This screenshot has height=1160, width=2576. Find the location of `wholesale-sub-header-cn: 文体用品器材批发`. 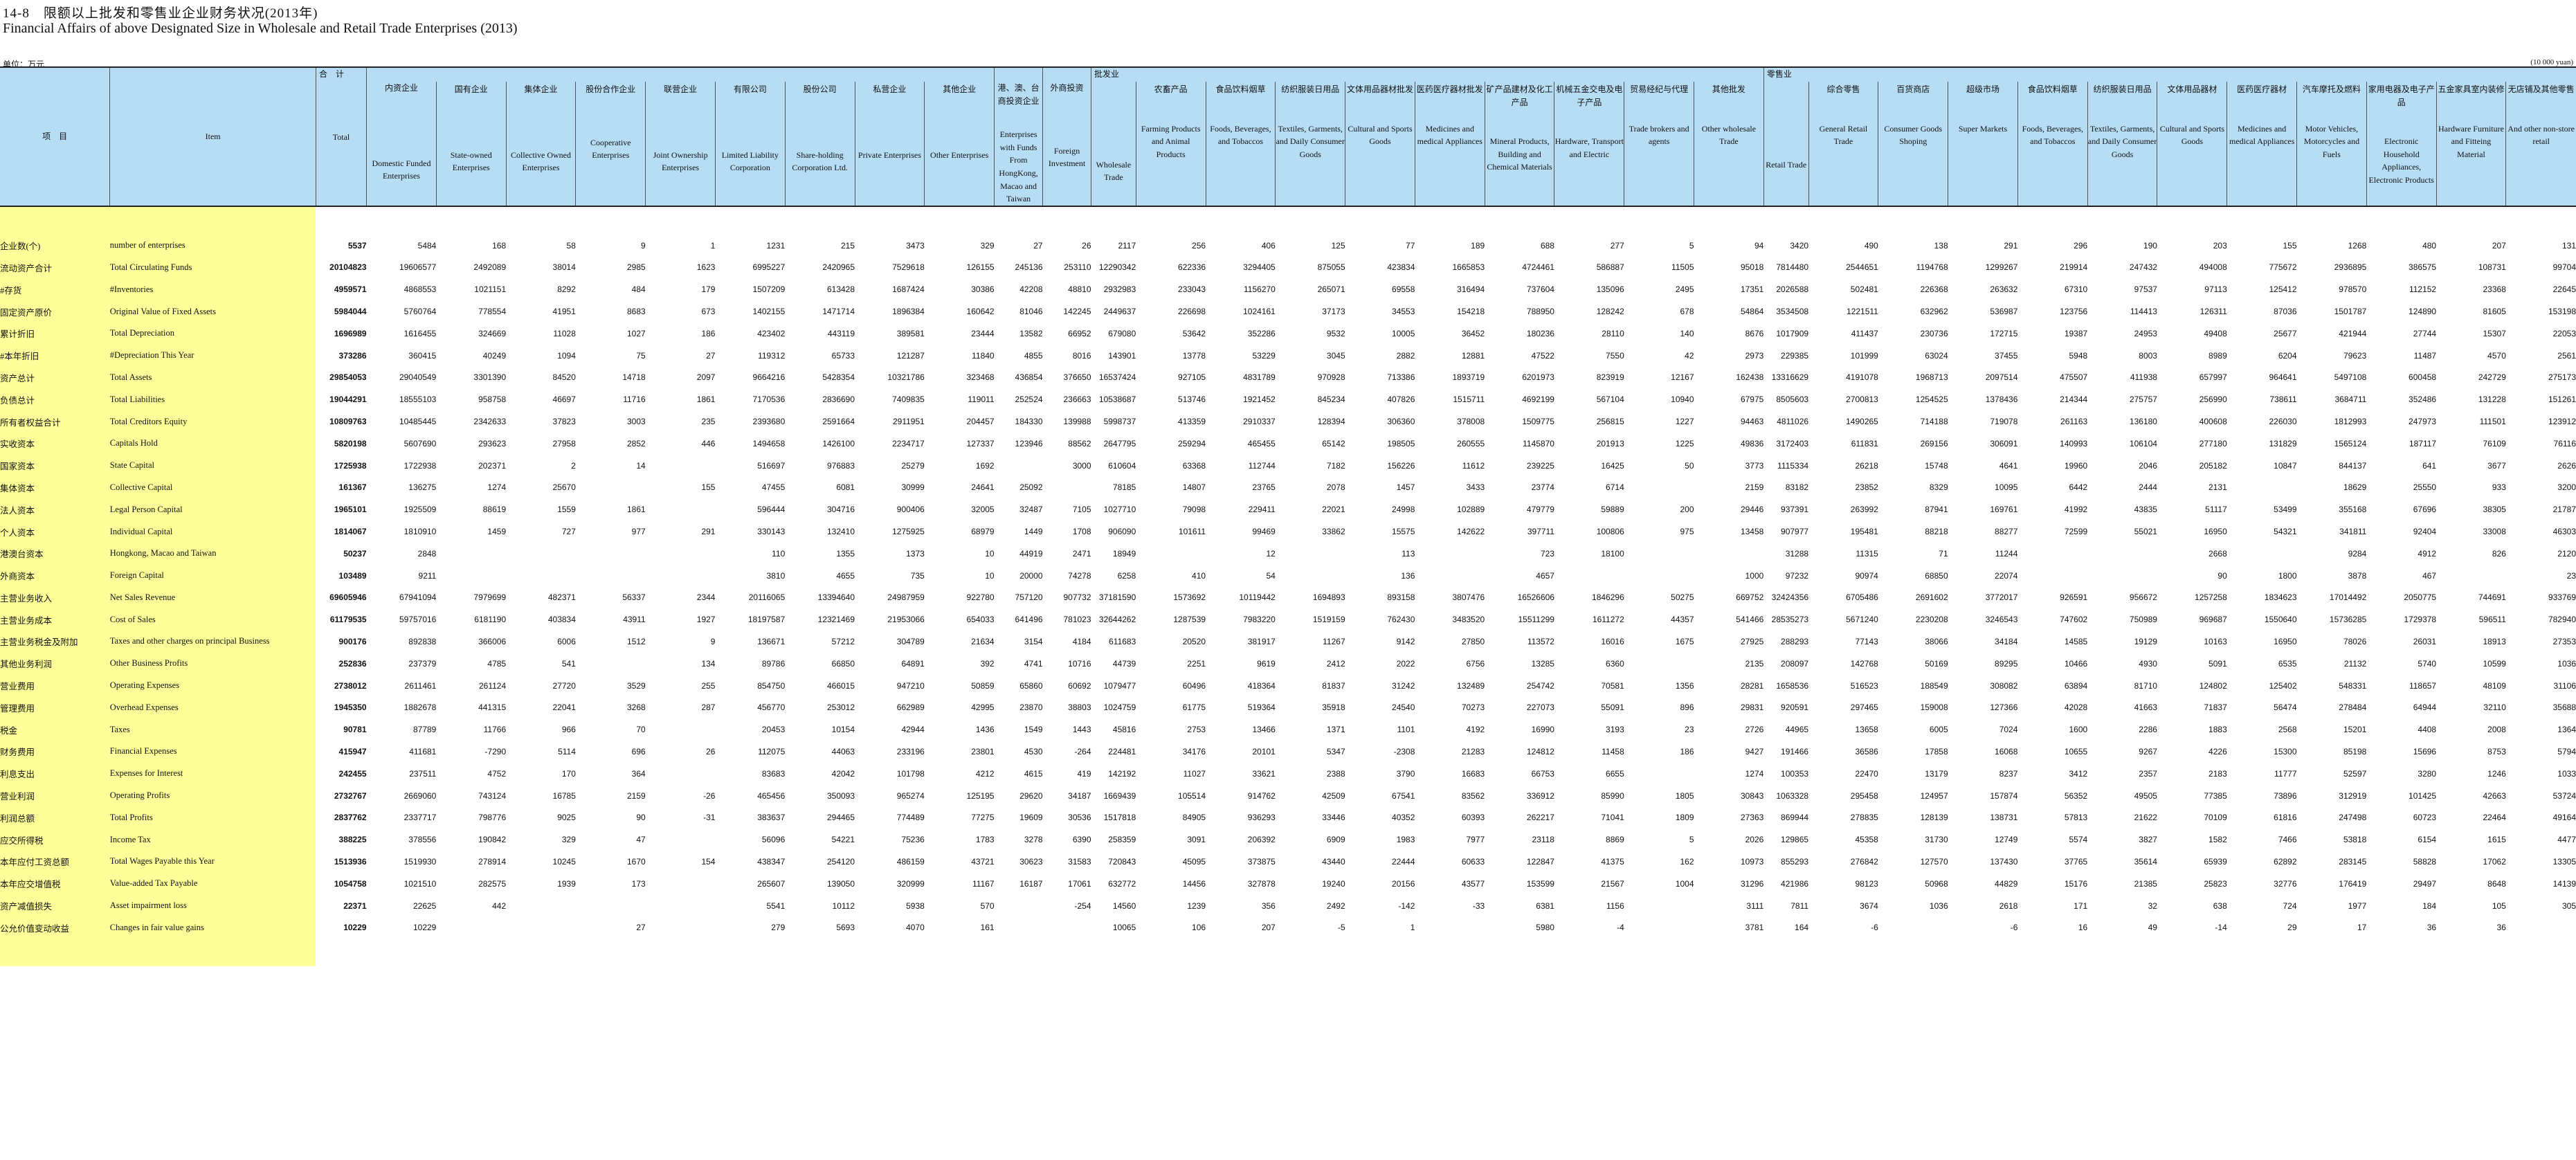

wholesale-sub-header-cn: 文体用品器材批发 is located at coordinates (1380, 89).